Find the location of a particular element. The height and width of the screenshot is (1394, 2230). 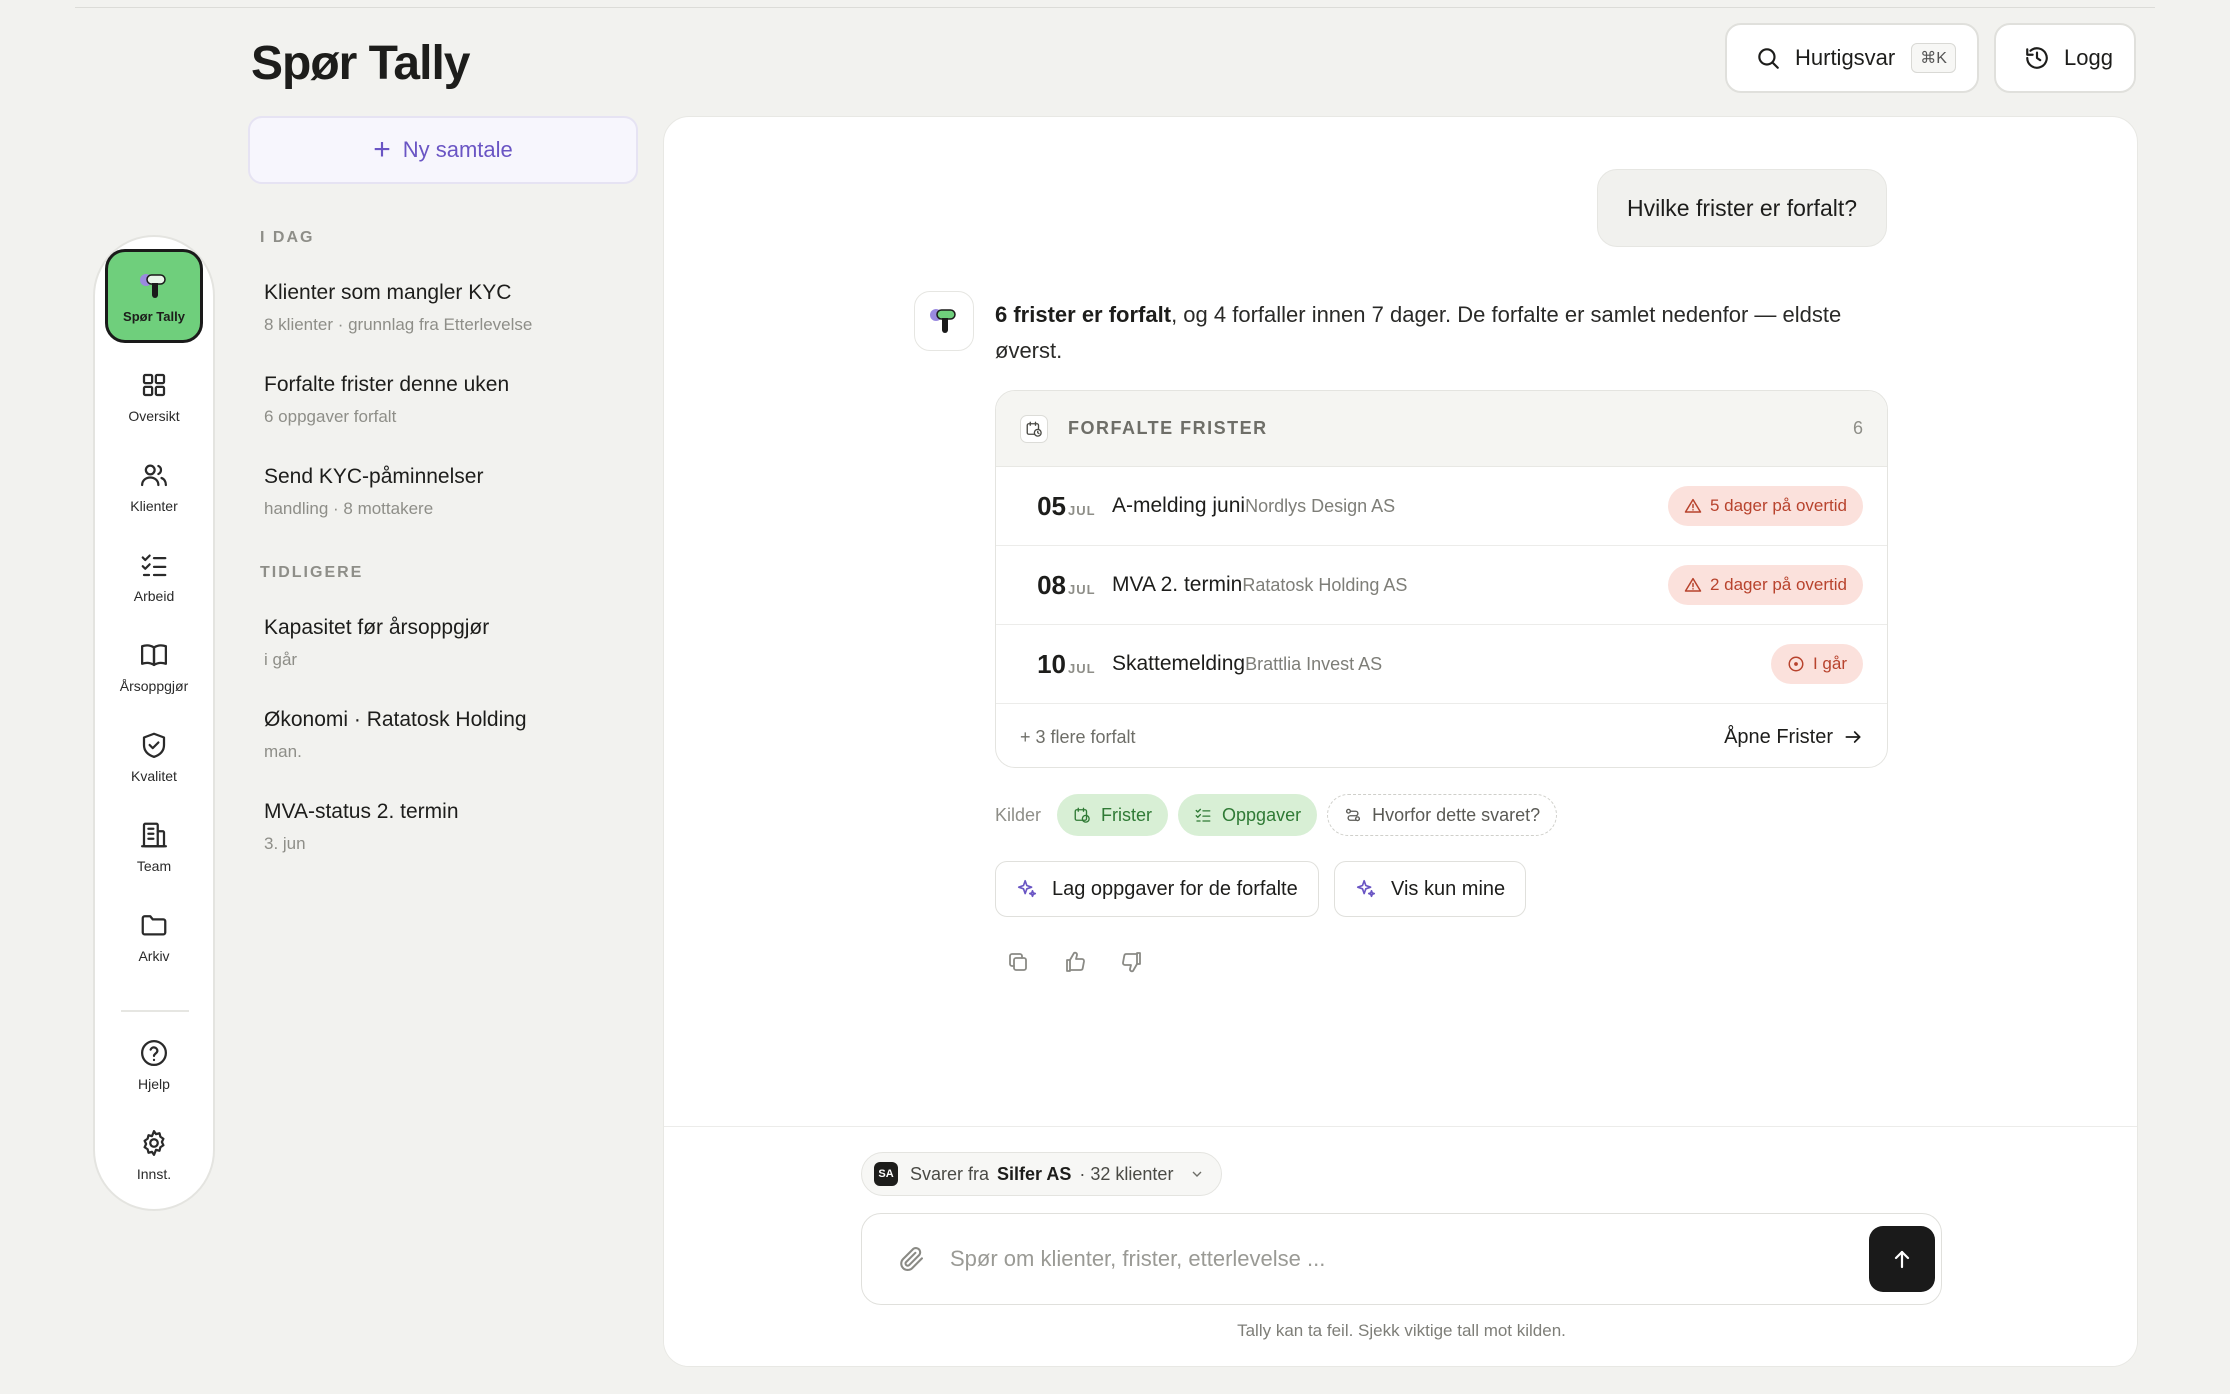

rail-item-arbeid: Arbeid is located at coordinates (154, 577).